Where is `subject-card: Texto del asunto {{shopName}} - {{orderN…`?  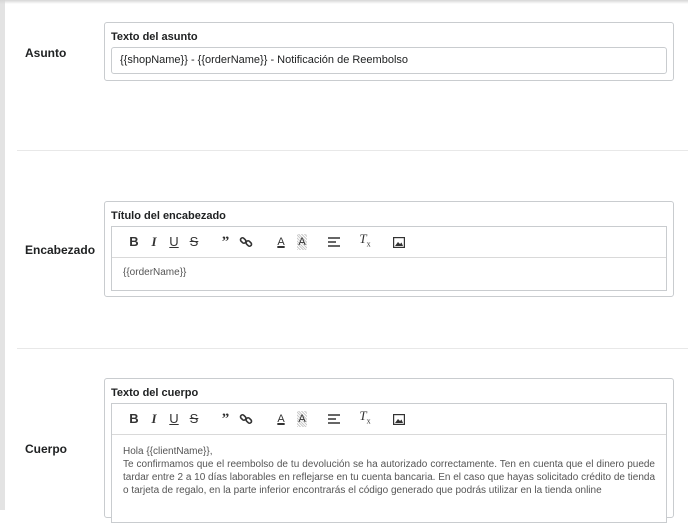
subject-card: Texto del asunto {{shopName}} - {{orderN… is located at coordinates (389, 51).